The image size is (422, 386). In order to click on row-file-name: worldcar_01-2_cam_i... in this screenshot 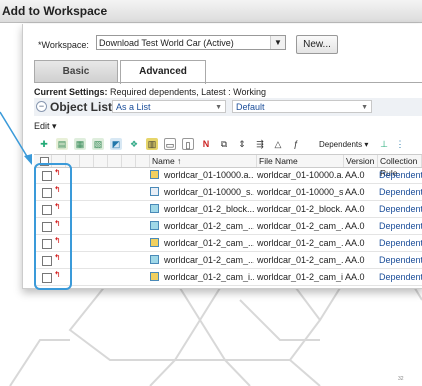, I will do `click(300, 277)`.